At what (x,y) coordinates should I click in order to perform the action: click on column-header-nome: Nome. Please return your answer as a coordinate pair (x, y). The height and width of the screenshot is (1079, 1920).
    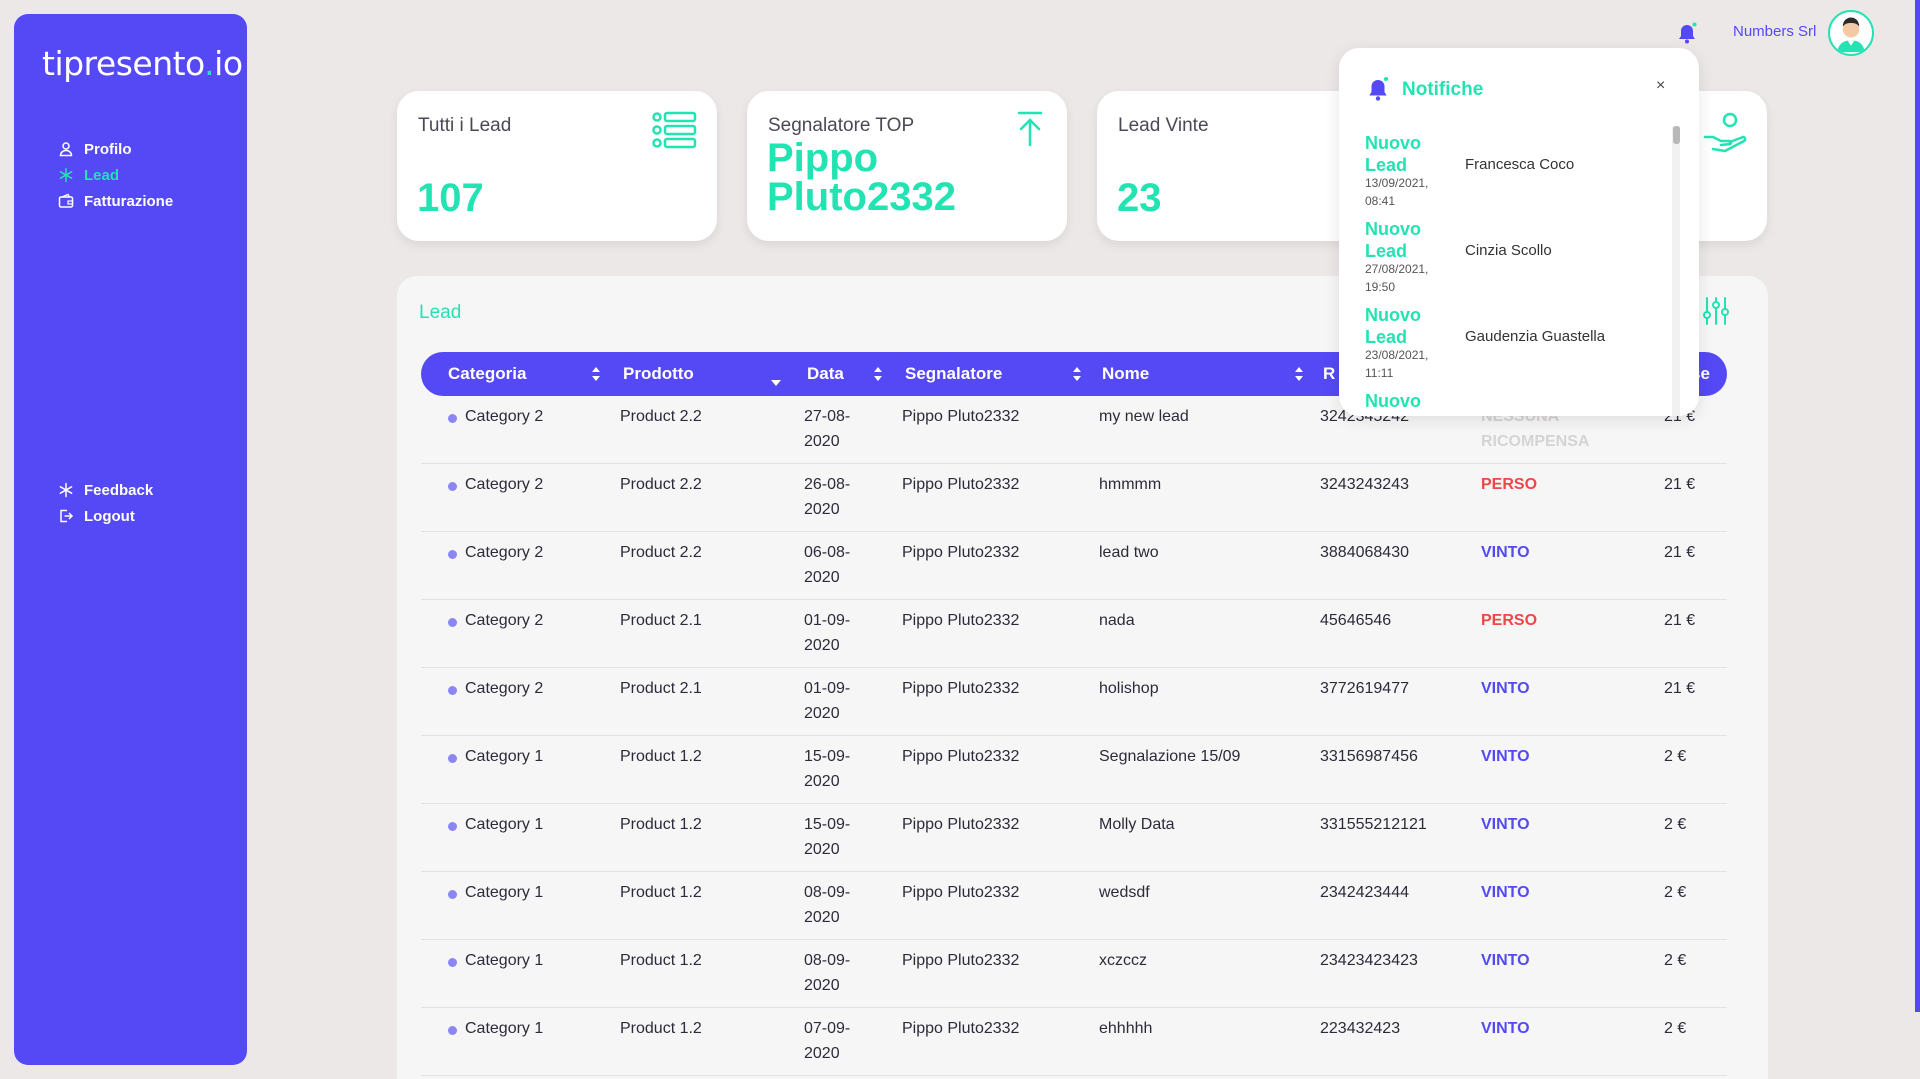
    Looking at the image, I should click on (1125, 374).